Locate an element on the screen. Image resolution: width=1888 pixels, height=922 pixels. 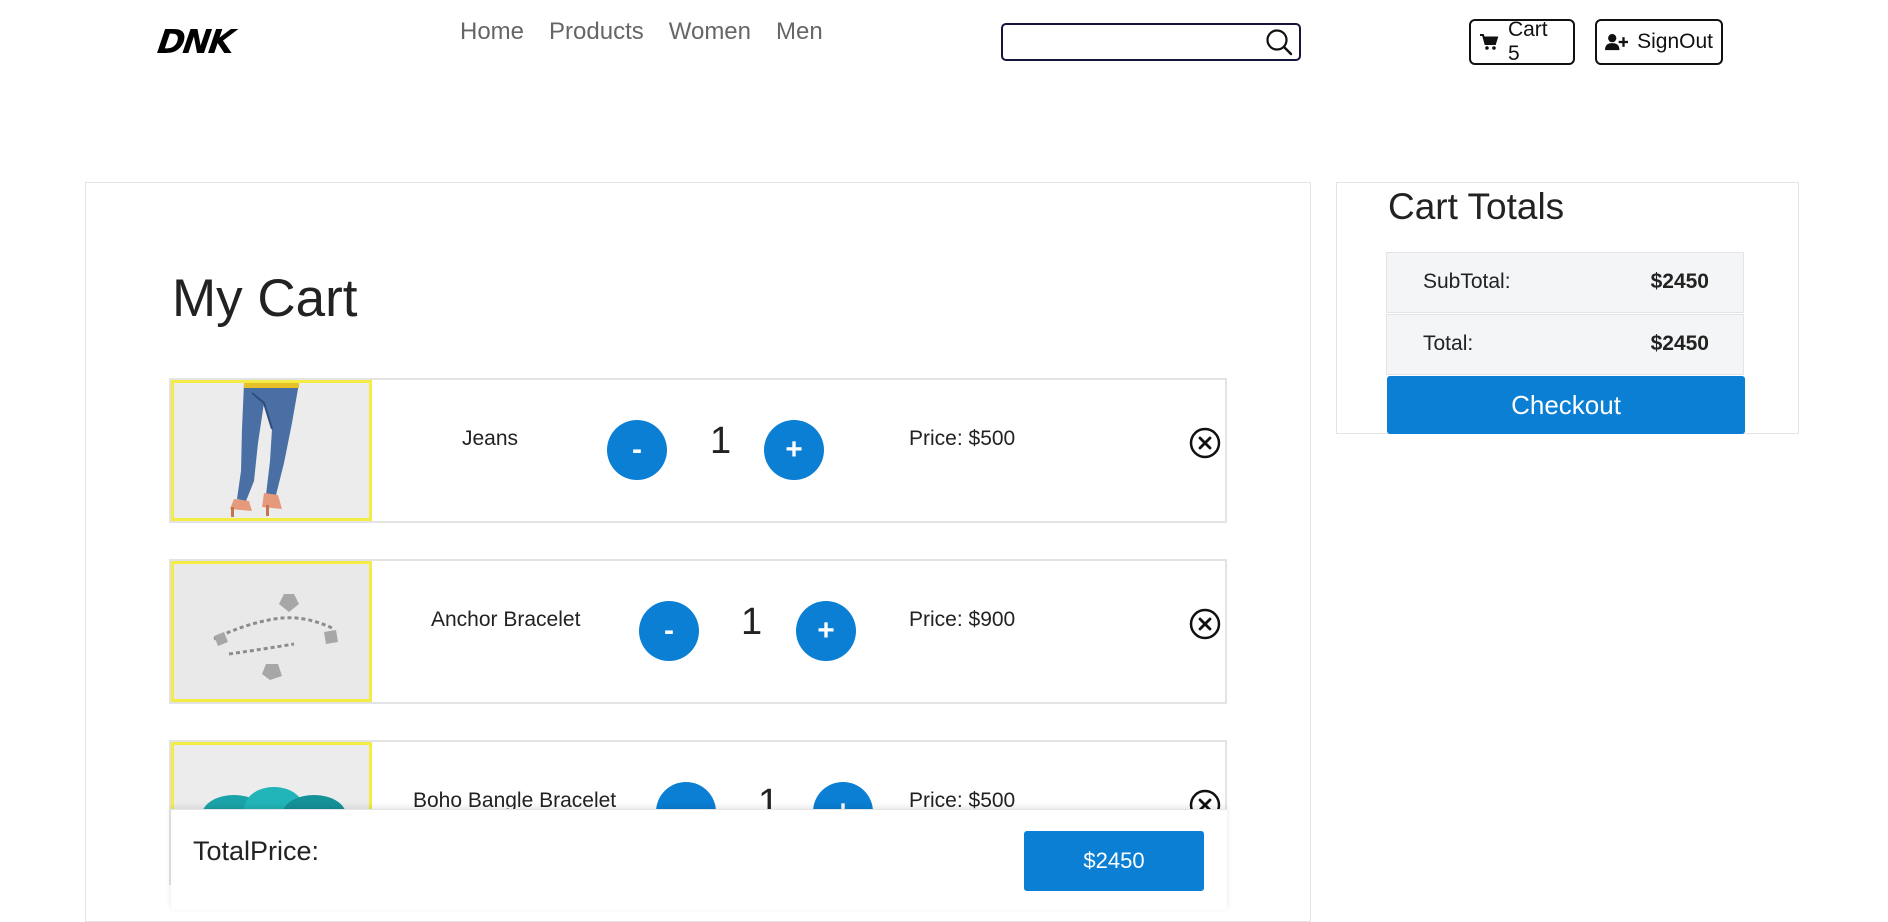
total-value: $2450 is located at coordinates (1679, 343).